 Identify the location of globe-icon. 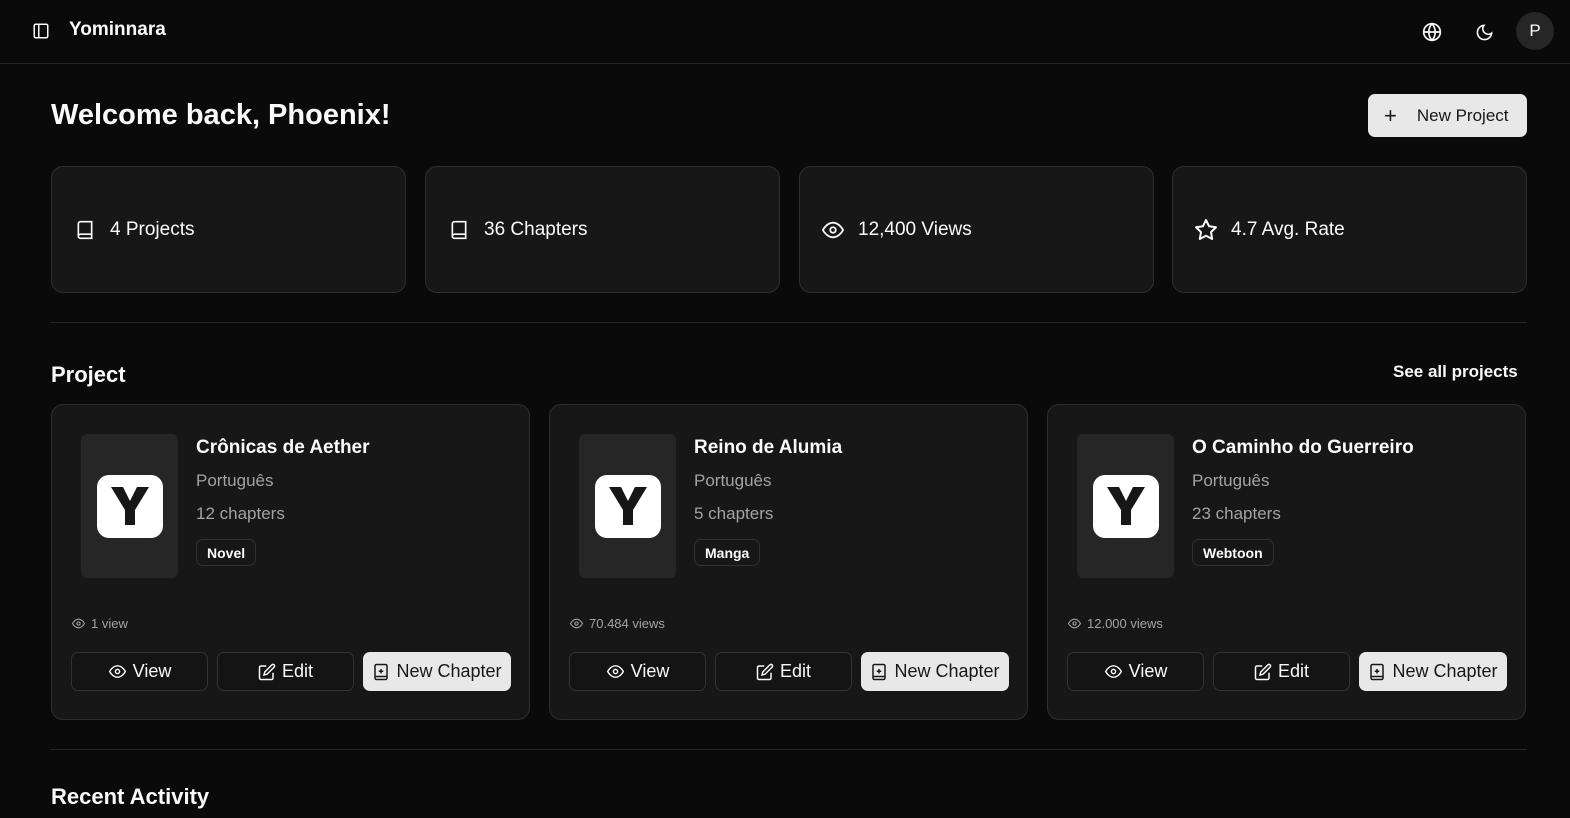
(1432, 32).